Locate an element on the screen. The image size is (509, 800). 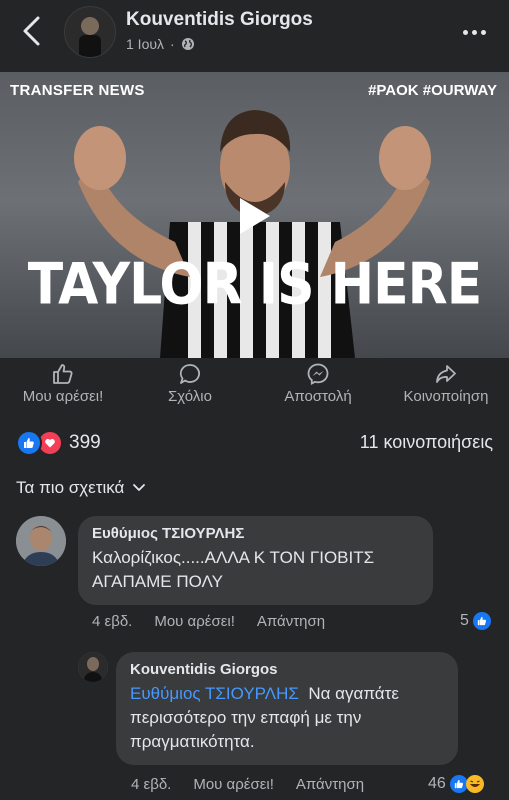
back-arrow-icon is located at coordinates (32, 31).